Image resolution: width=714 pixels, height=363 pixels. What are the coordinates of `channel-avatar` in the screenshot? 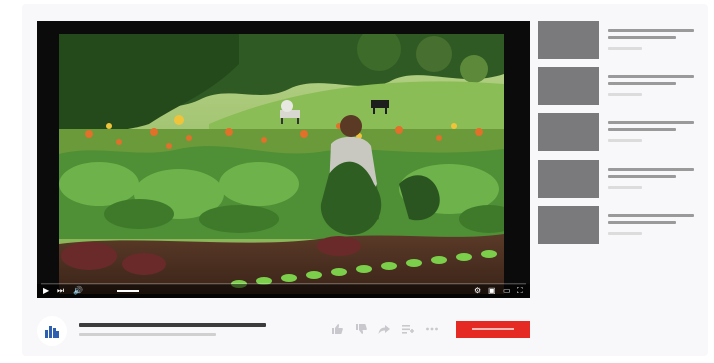 It's located at (52, 331).